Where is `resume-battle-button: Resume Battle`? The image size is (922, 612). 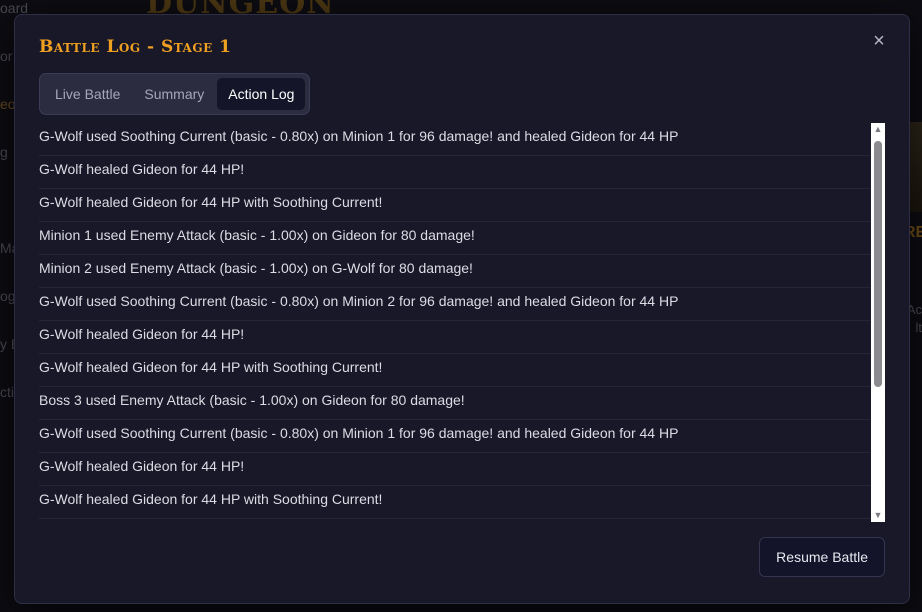
resume-battle-button: Resume Battle is located at coordinates (822, 557).